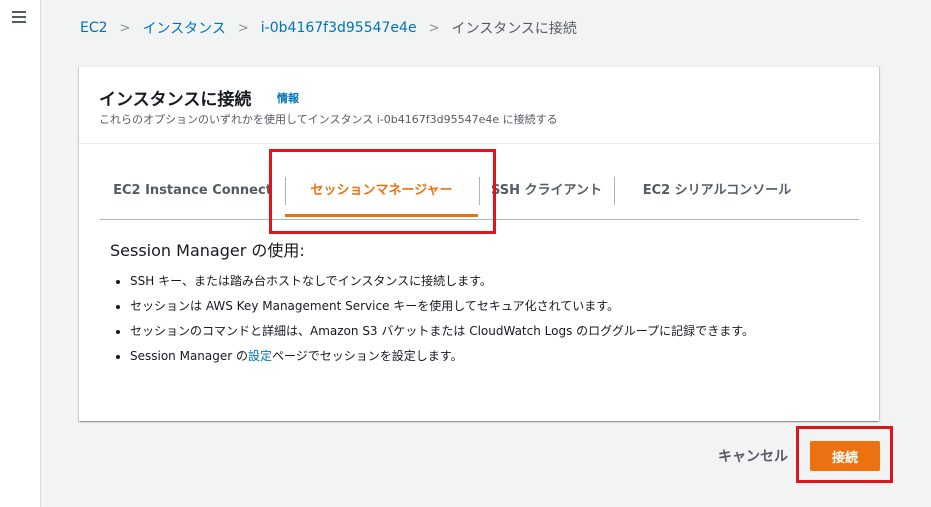 This screenshot has height=507, width=931. What do you see at coordinates (495, 356) in the screenshot?
I see `list-item: Session Manager の設定ページでセッションを設定します。` at bounding box center [495, 356].